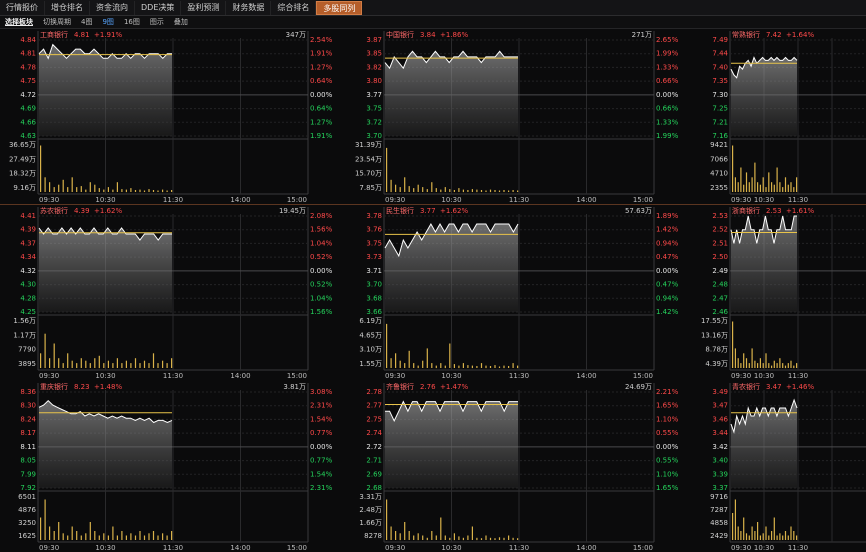 The width and height of the screenshot is (866, 552). What do you see at coordinates (57, 22) in the screenshot?
I see `toolbar-item-1: 切换周期` at bounding box center [57, 22].